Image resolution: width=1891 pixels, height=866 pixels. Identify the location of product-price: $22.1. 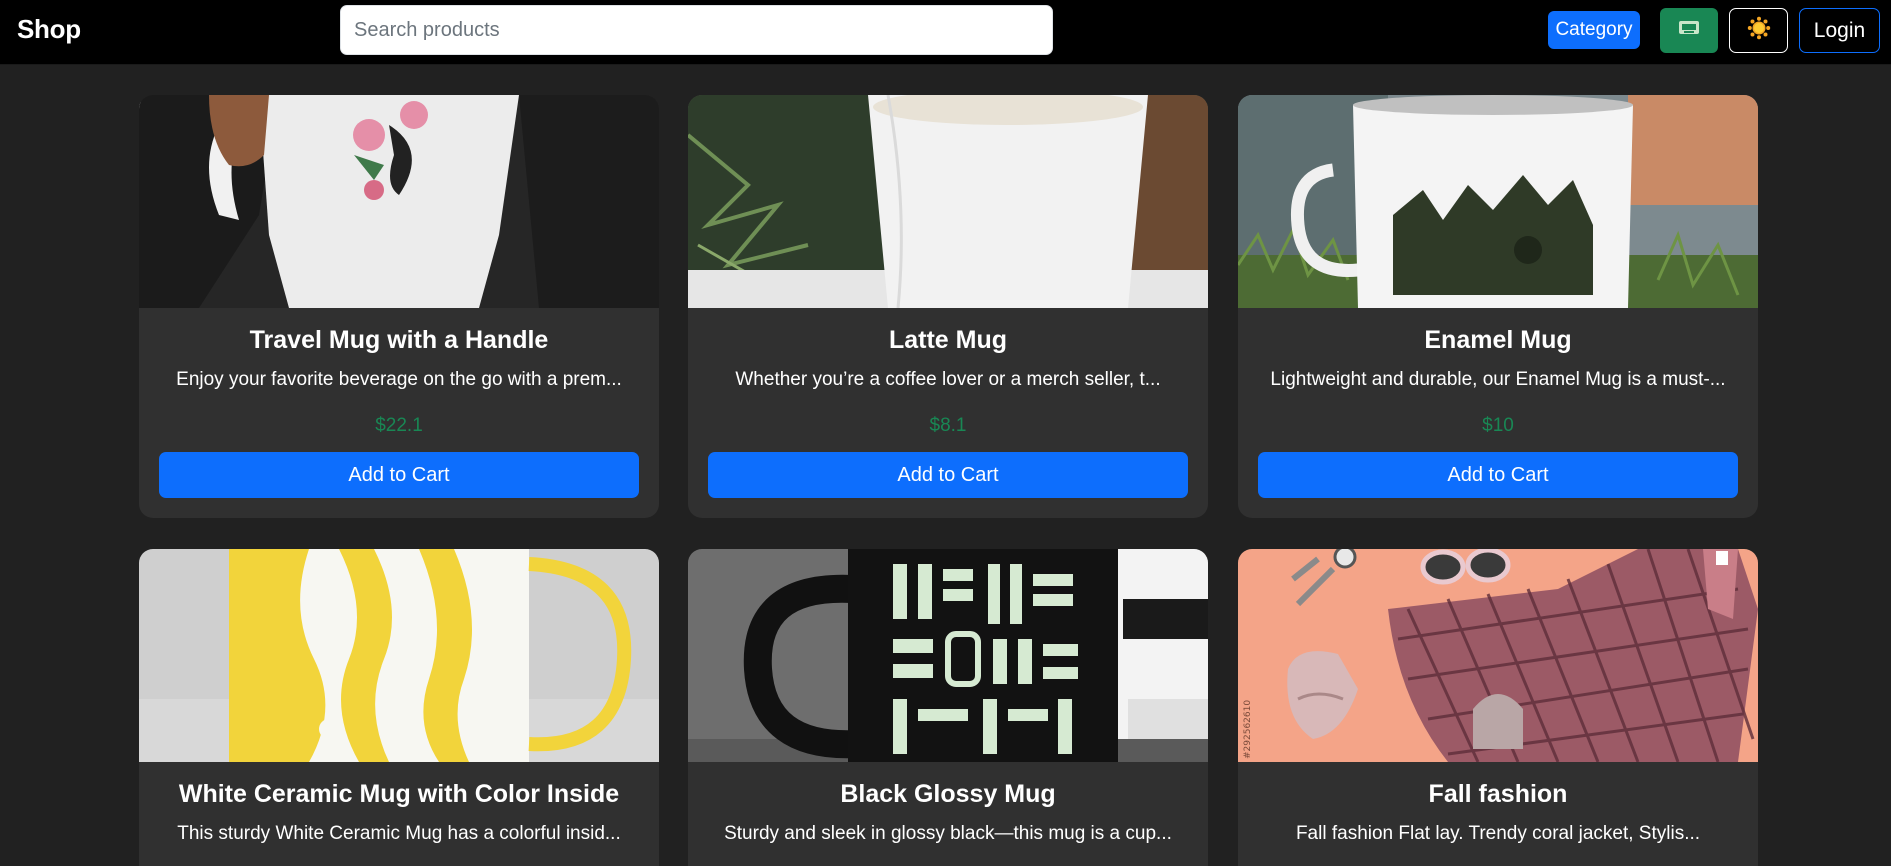
(399, 425).